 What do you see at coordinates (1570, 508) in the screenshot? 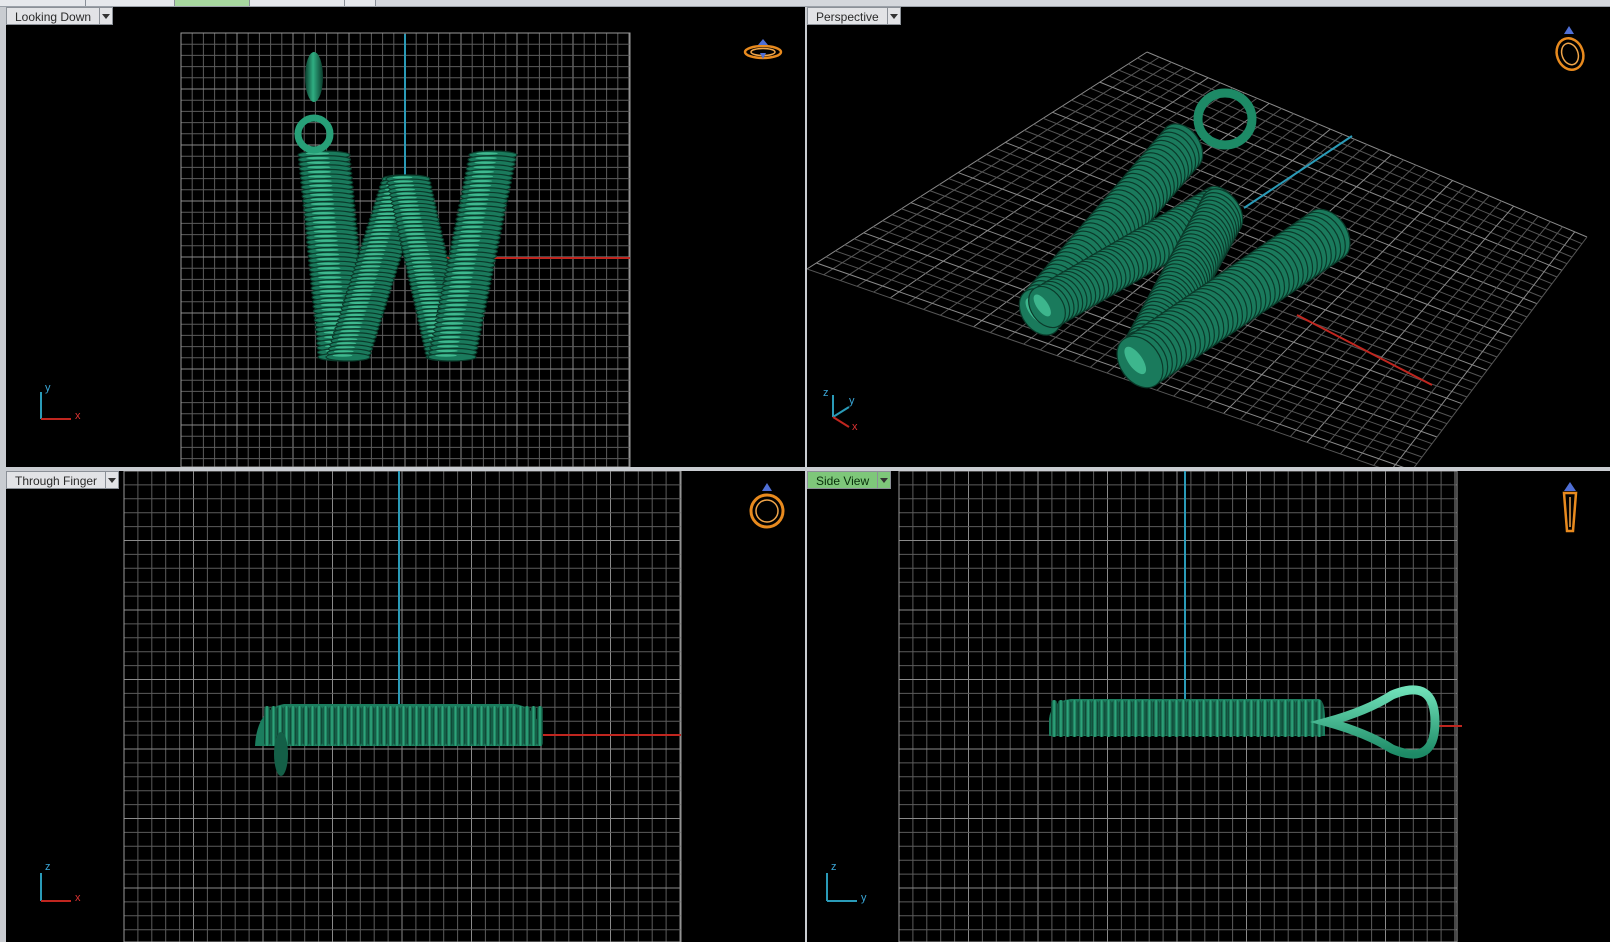
I see `ring-side-view-icon` at bounding box center [1570, 508].